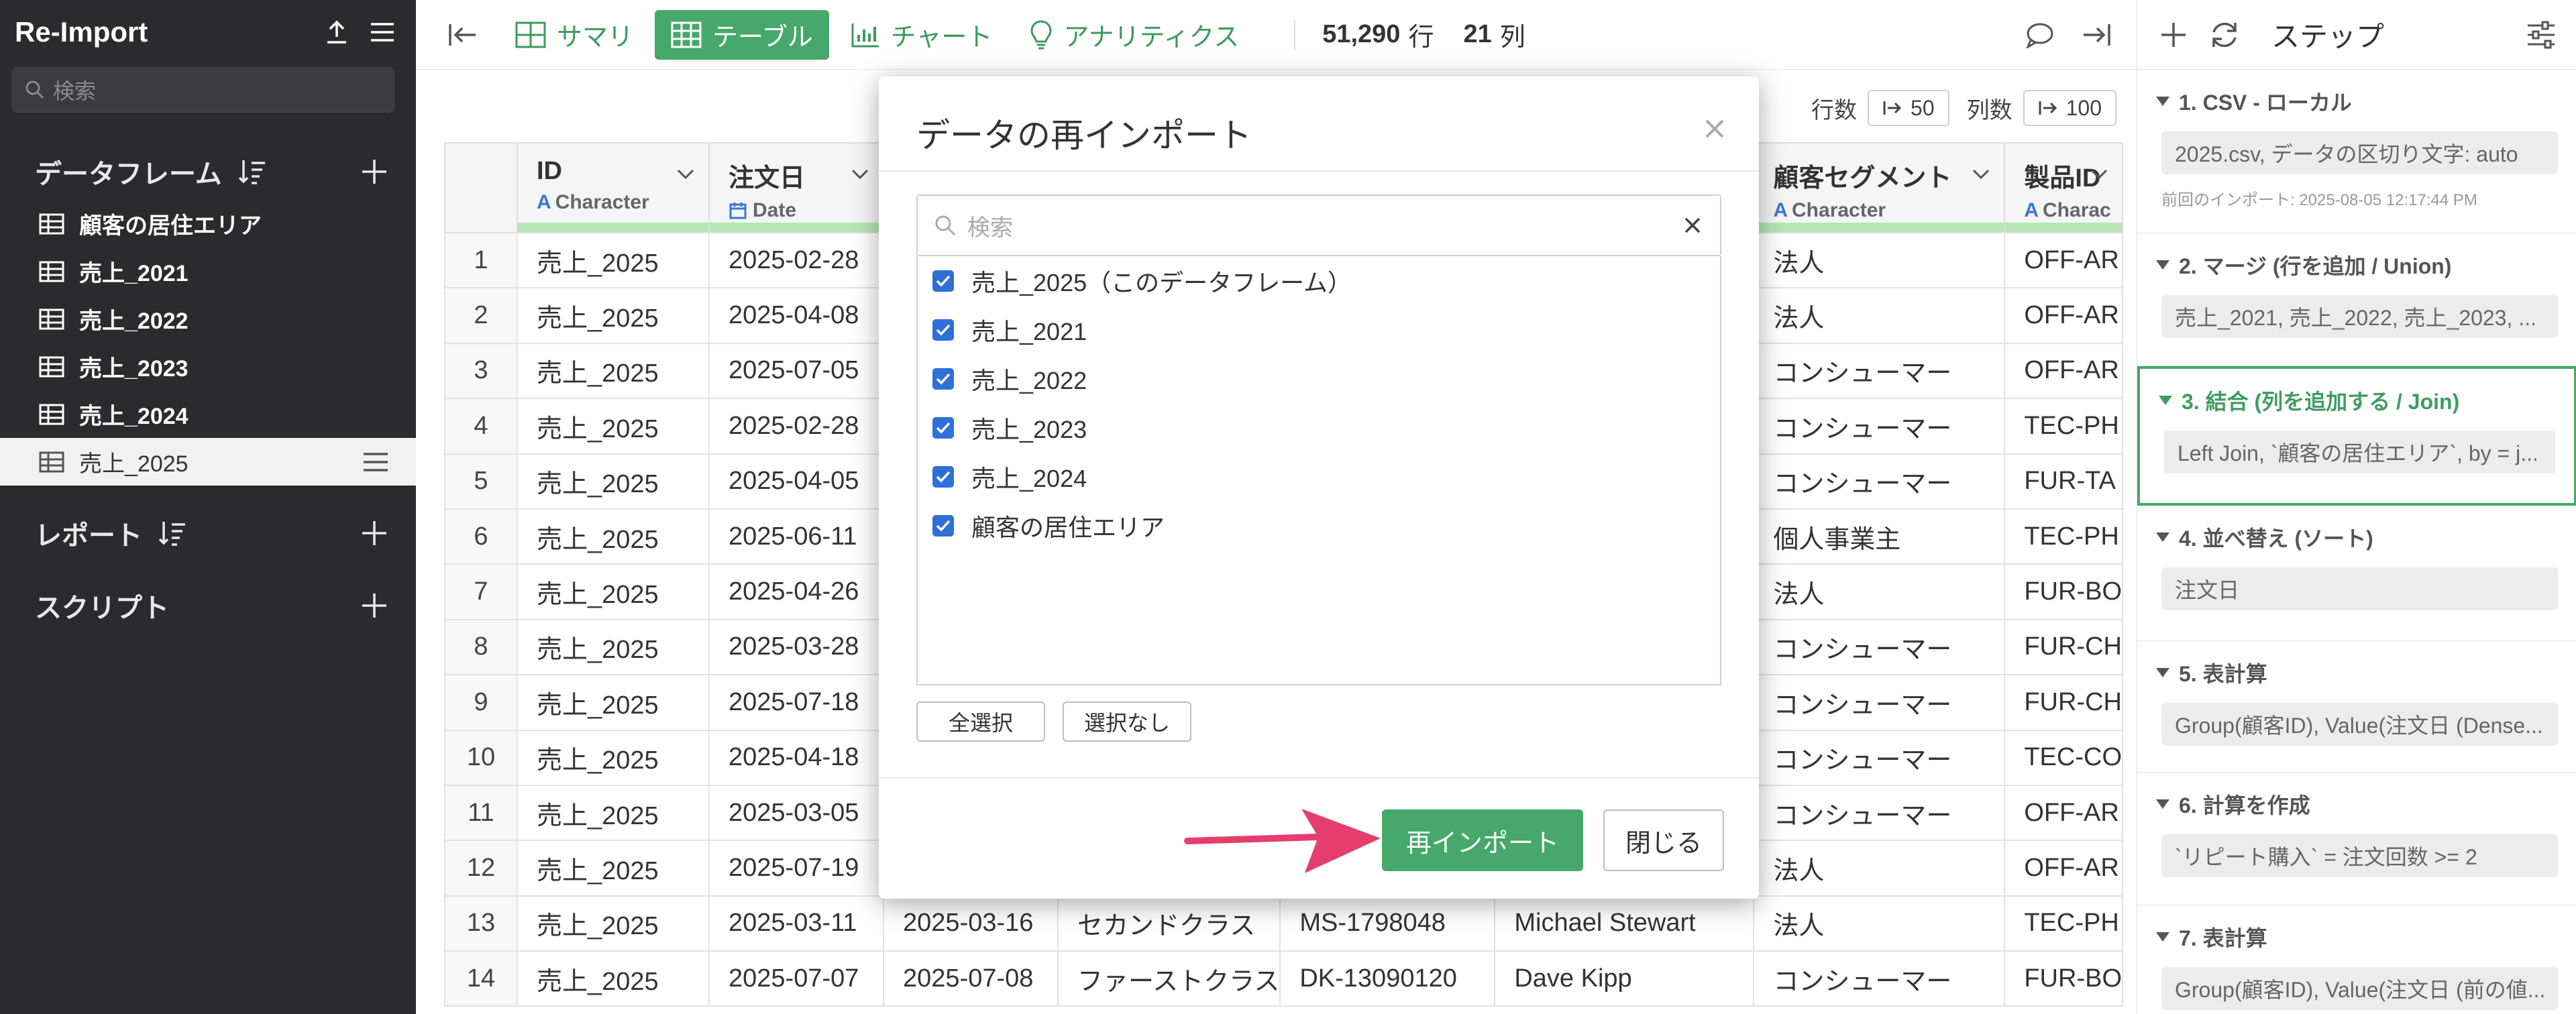 This screenshot has width=2576, height=1014. What do you see at coordinates (1319, 171) in the screenshot?
I see `dialog-divider` at bounding box center [1319, 171].